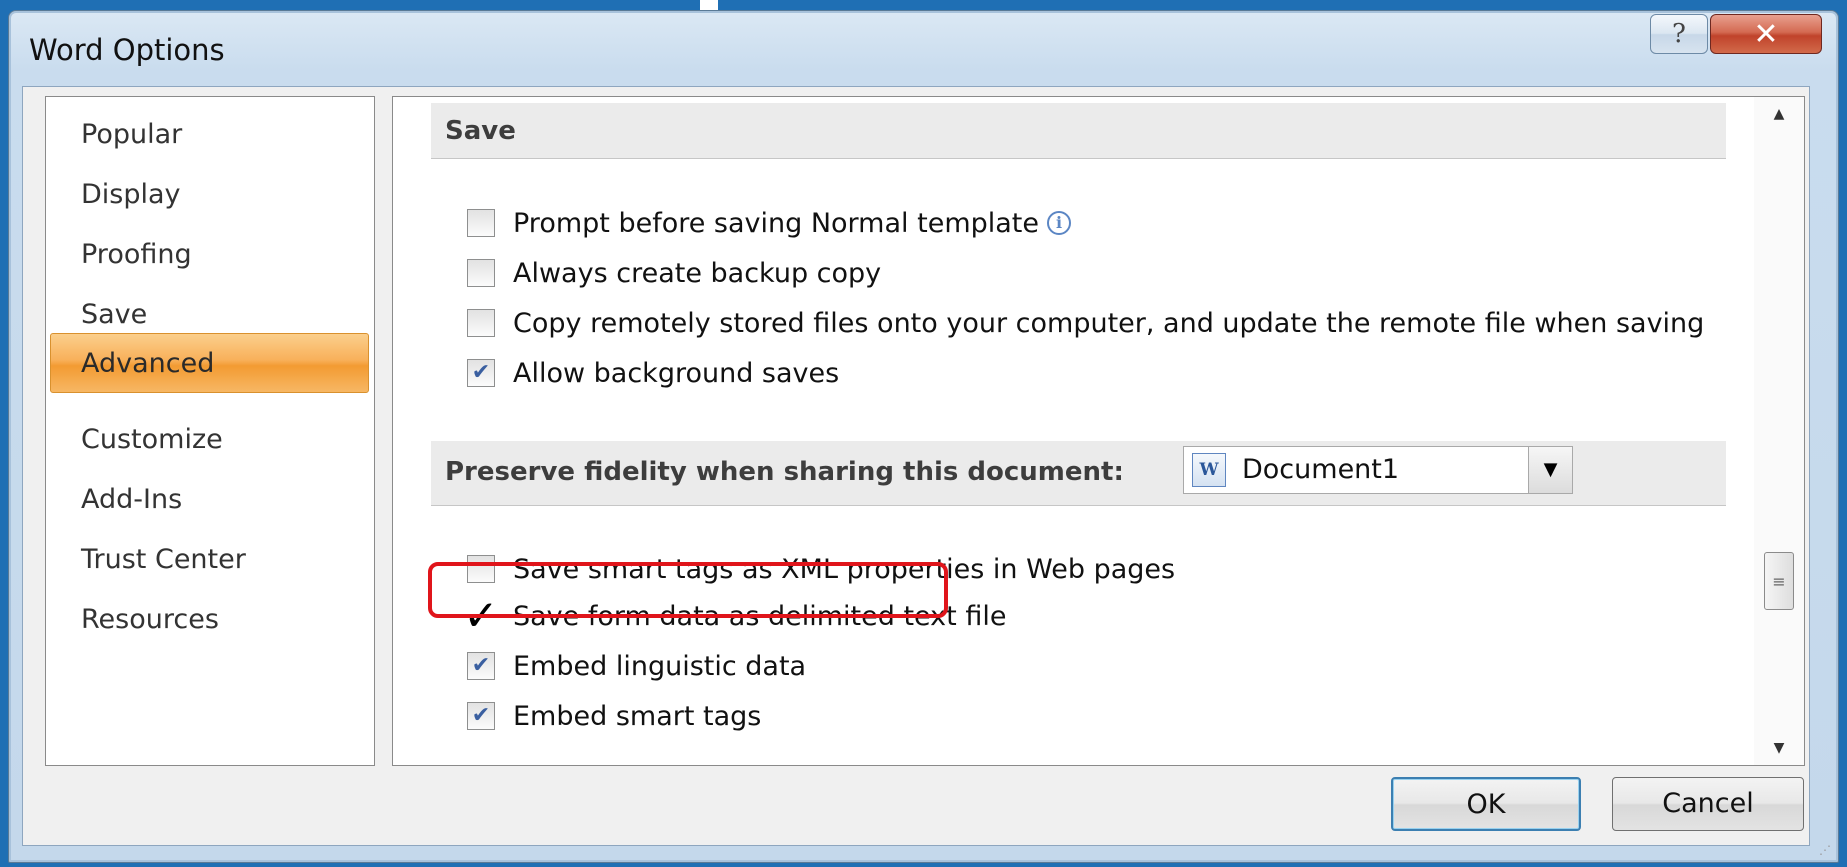 This screenshot has width=1847, height=867. I want to click on option-backup-copy: Always create backup copy, so click(674, 273).